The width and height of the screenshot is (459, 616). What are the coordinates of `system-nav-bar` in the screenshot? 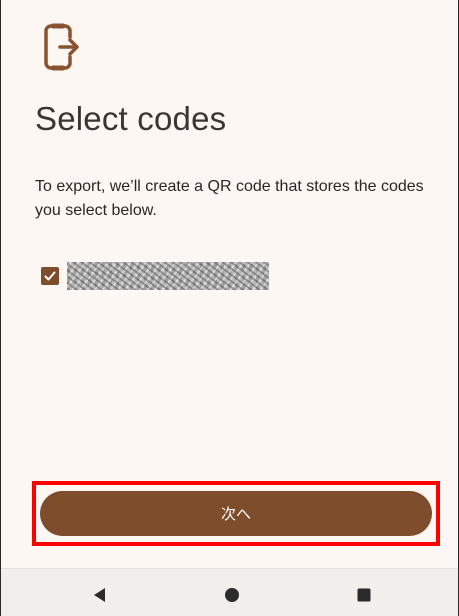 It's located at (229, 592).